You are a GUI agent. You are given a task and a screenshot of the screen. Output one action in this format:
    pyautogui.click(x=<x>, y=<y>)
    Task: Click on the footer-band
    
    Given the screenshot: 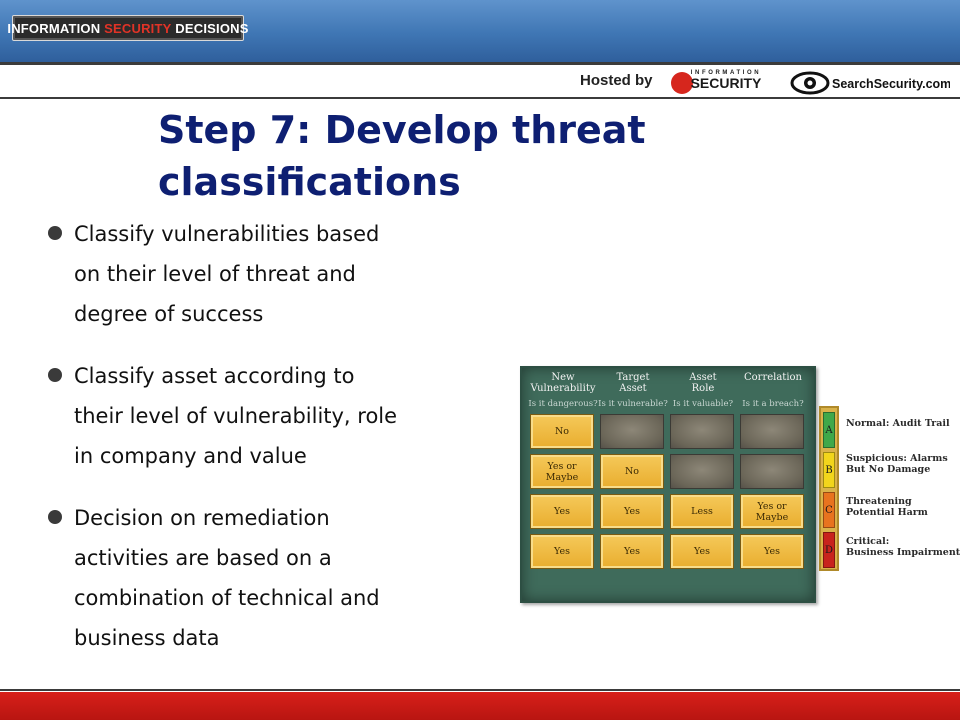 What is the action you would take?
    pyautogui.click(x=480, y=706)
    